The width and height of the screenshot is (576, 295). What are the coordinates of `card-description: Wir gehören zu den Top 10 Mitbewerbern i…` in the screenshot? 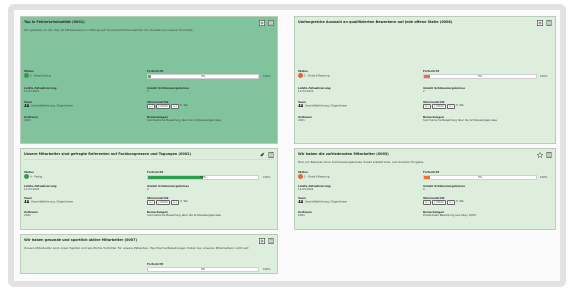 It's located at (109, 30).